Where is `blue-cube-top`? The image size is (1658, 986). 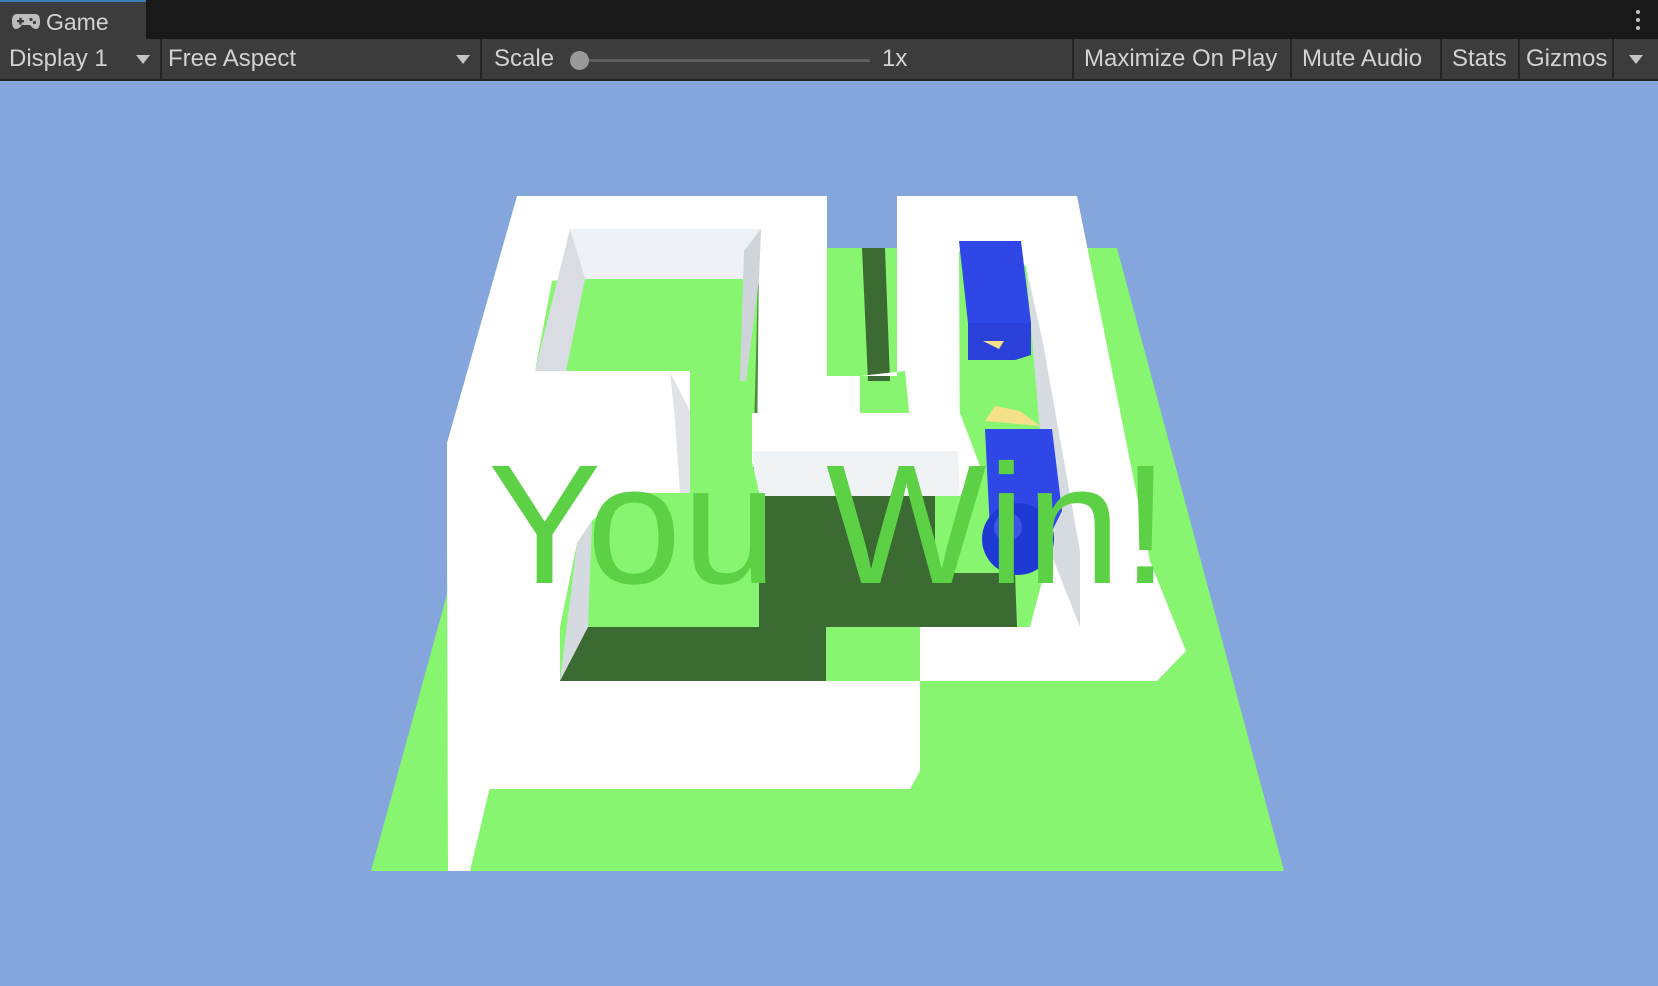
blue-cube-top is located at coordinates (995, 282).